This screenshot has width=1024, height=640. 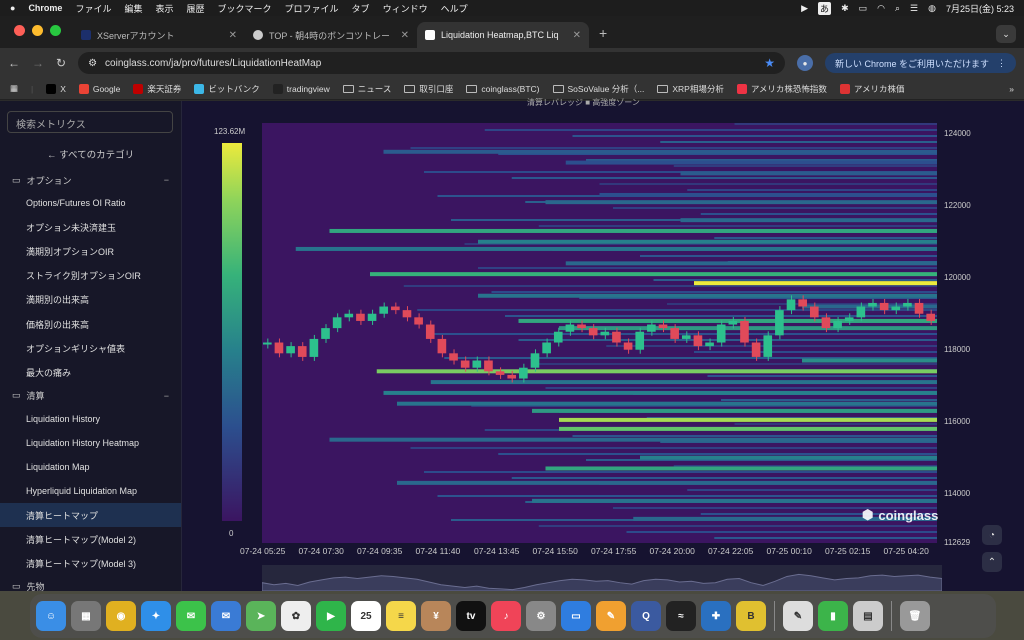 I want to click on sidebar-item: Liquidation History, so click(x=90, y=419).